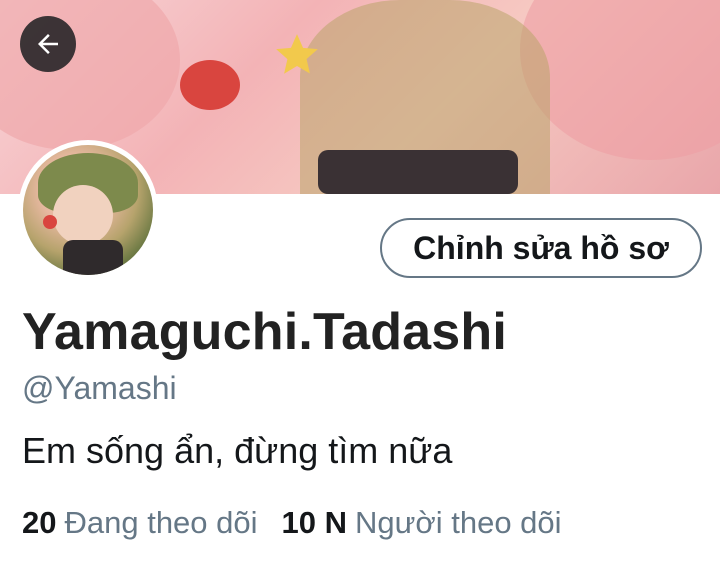 Image resolution: width=720 pixels, height=578 pixels. What do you see at coordinates (265, 332) in the screenshot?
I see `profile-display-name: Yamaguchi.Tadashi` at bounding box center [265, 332].